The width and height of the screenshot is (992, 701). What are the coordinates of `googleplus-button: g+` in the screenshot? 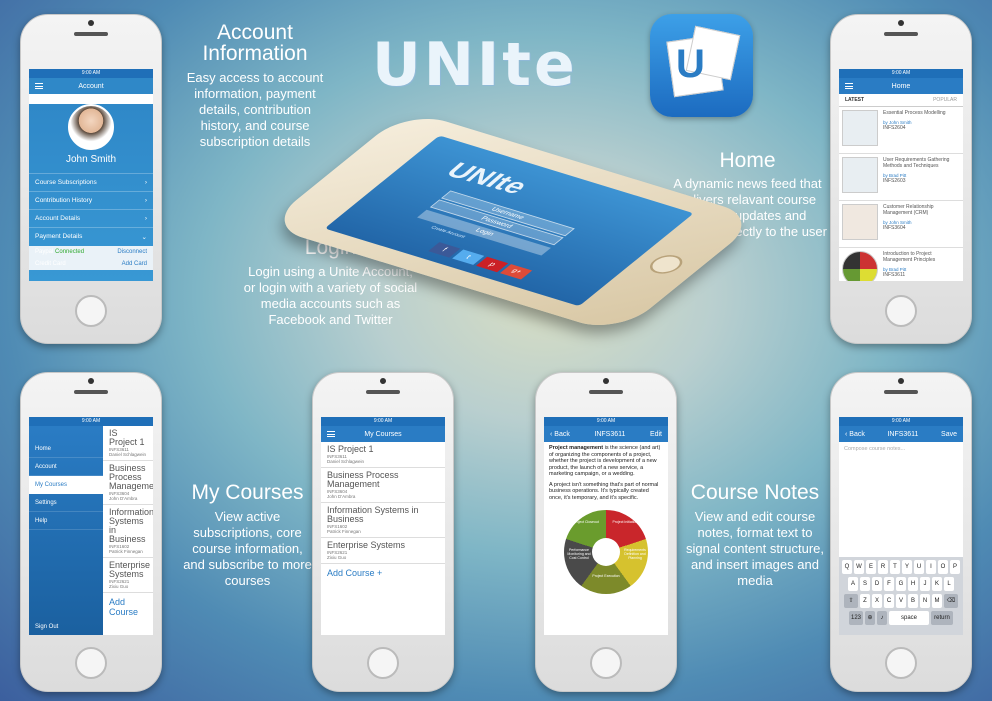 It's located at (516, 272).